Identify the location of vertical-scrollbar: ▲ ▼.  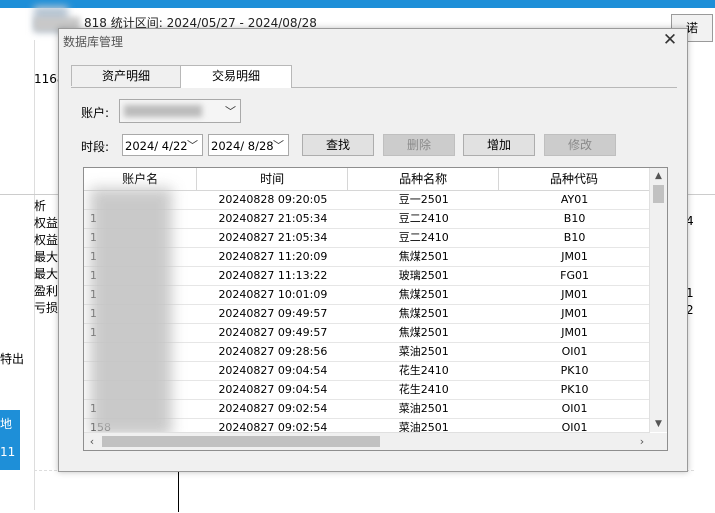
(658, 300).